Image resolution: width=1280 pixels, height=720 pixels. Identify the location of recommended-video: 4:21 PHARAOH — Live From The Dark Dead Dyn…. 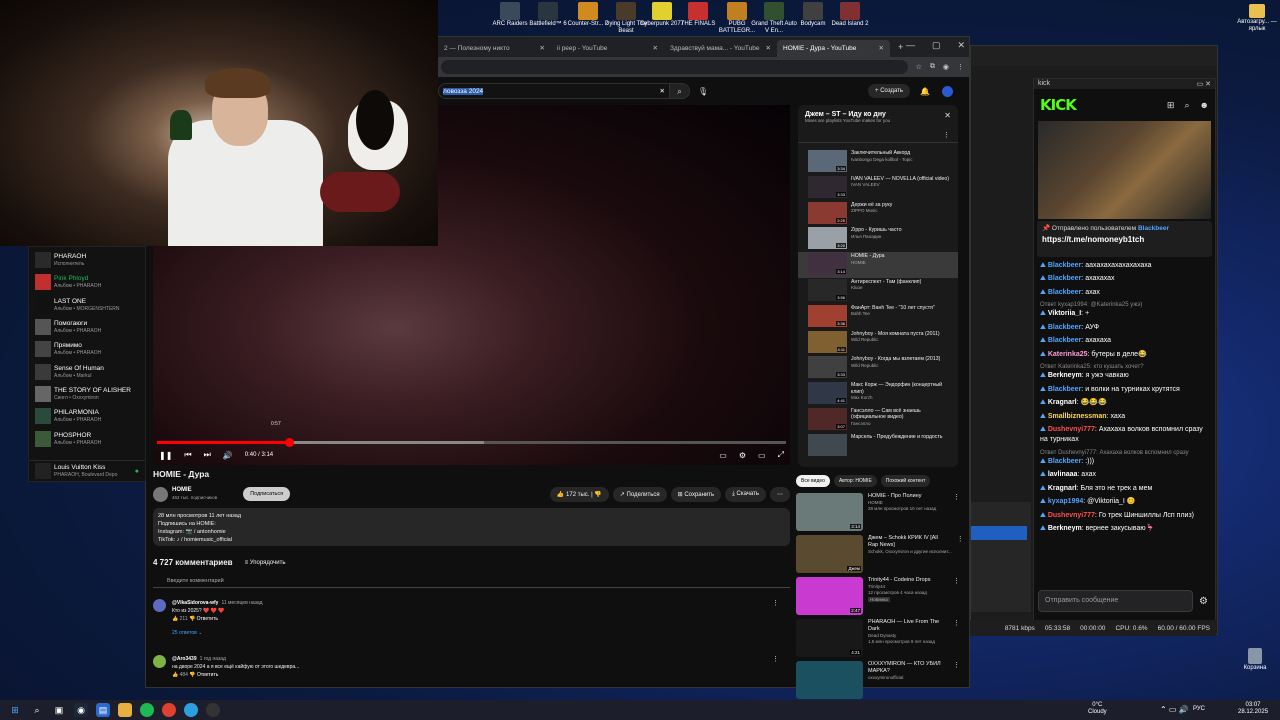
(556, 640).